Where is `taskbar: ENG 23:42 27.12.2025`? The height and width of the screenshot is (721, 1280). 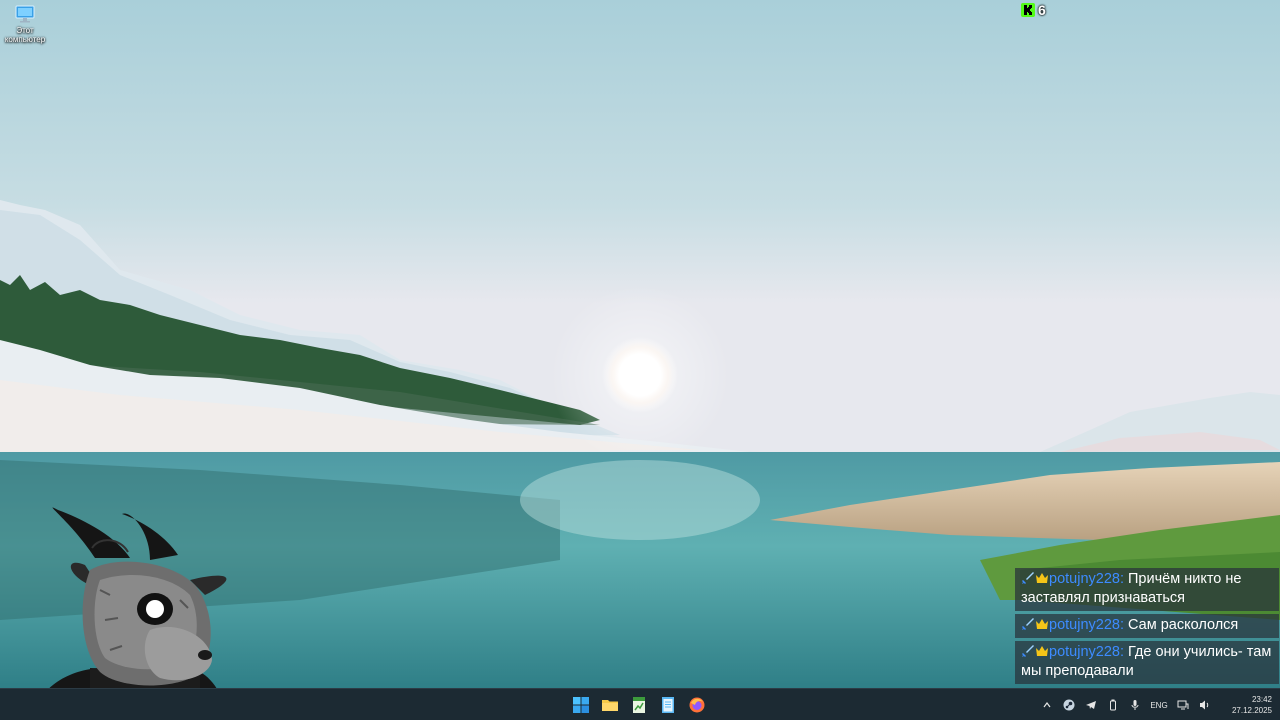 taskbar: ENG 23:42 27.12.2025 is located at coordinates (640, 704).